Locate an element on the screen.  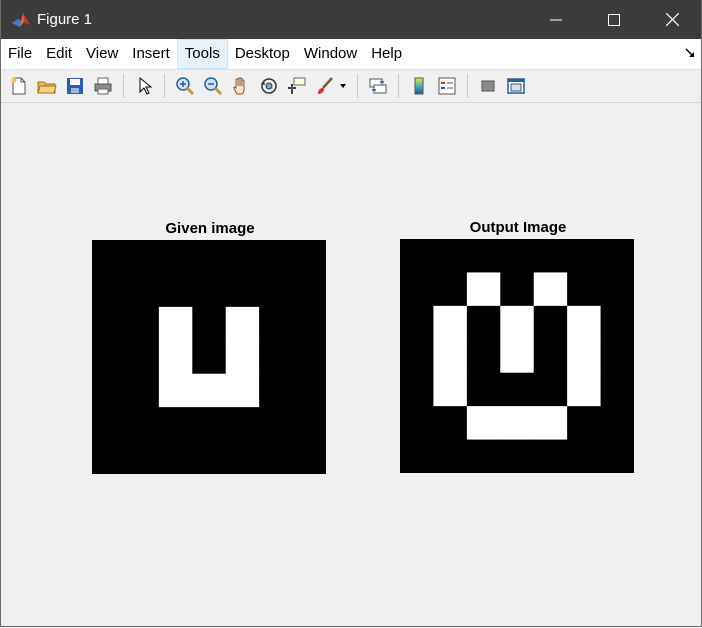
menu-edit: Edit is located at coordinates (59, 54).